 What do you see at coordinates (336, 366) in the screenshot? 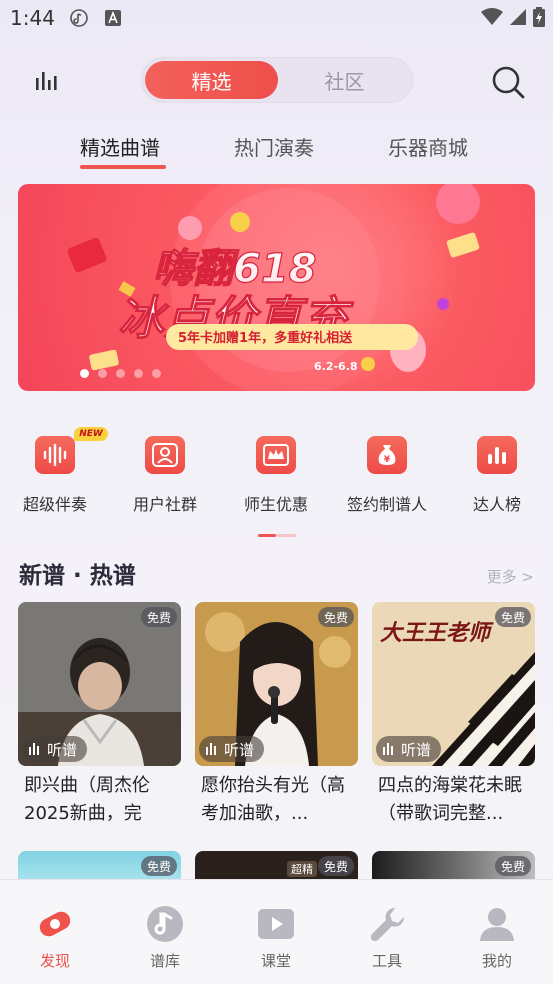
I see `banner-dates: 6.2-6.8` at bounding box center [336, 366].